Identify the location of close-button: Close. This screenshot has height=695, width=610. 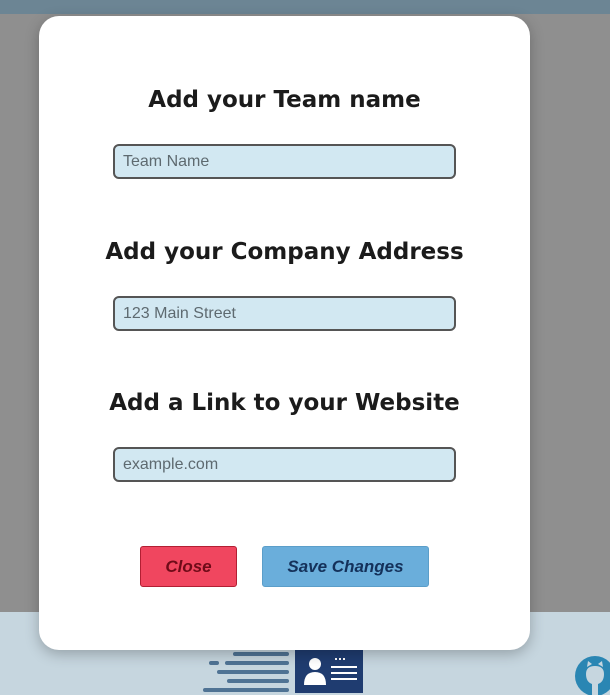
(188, 566).